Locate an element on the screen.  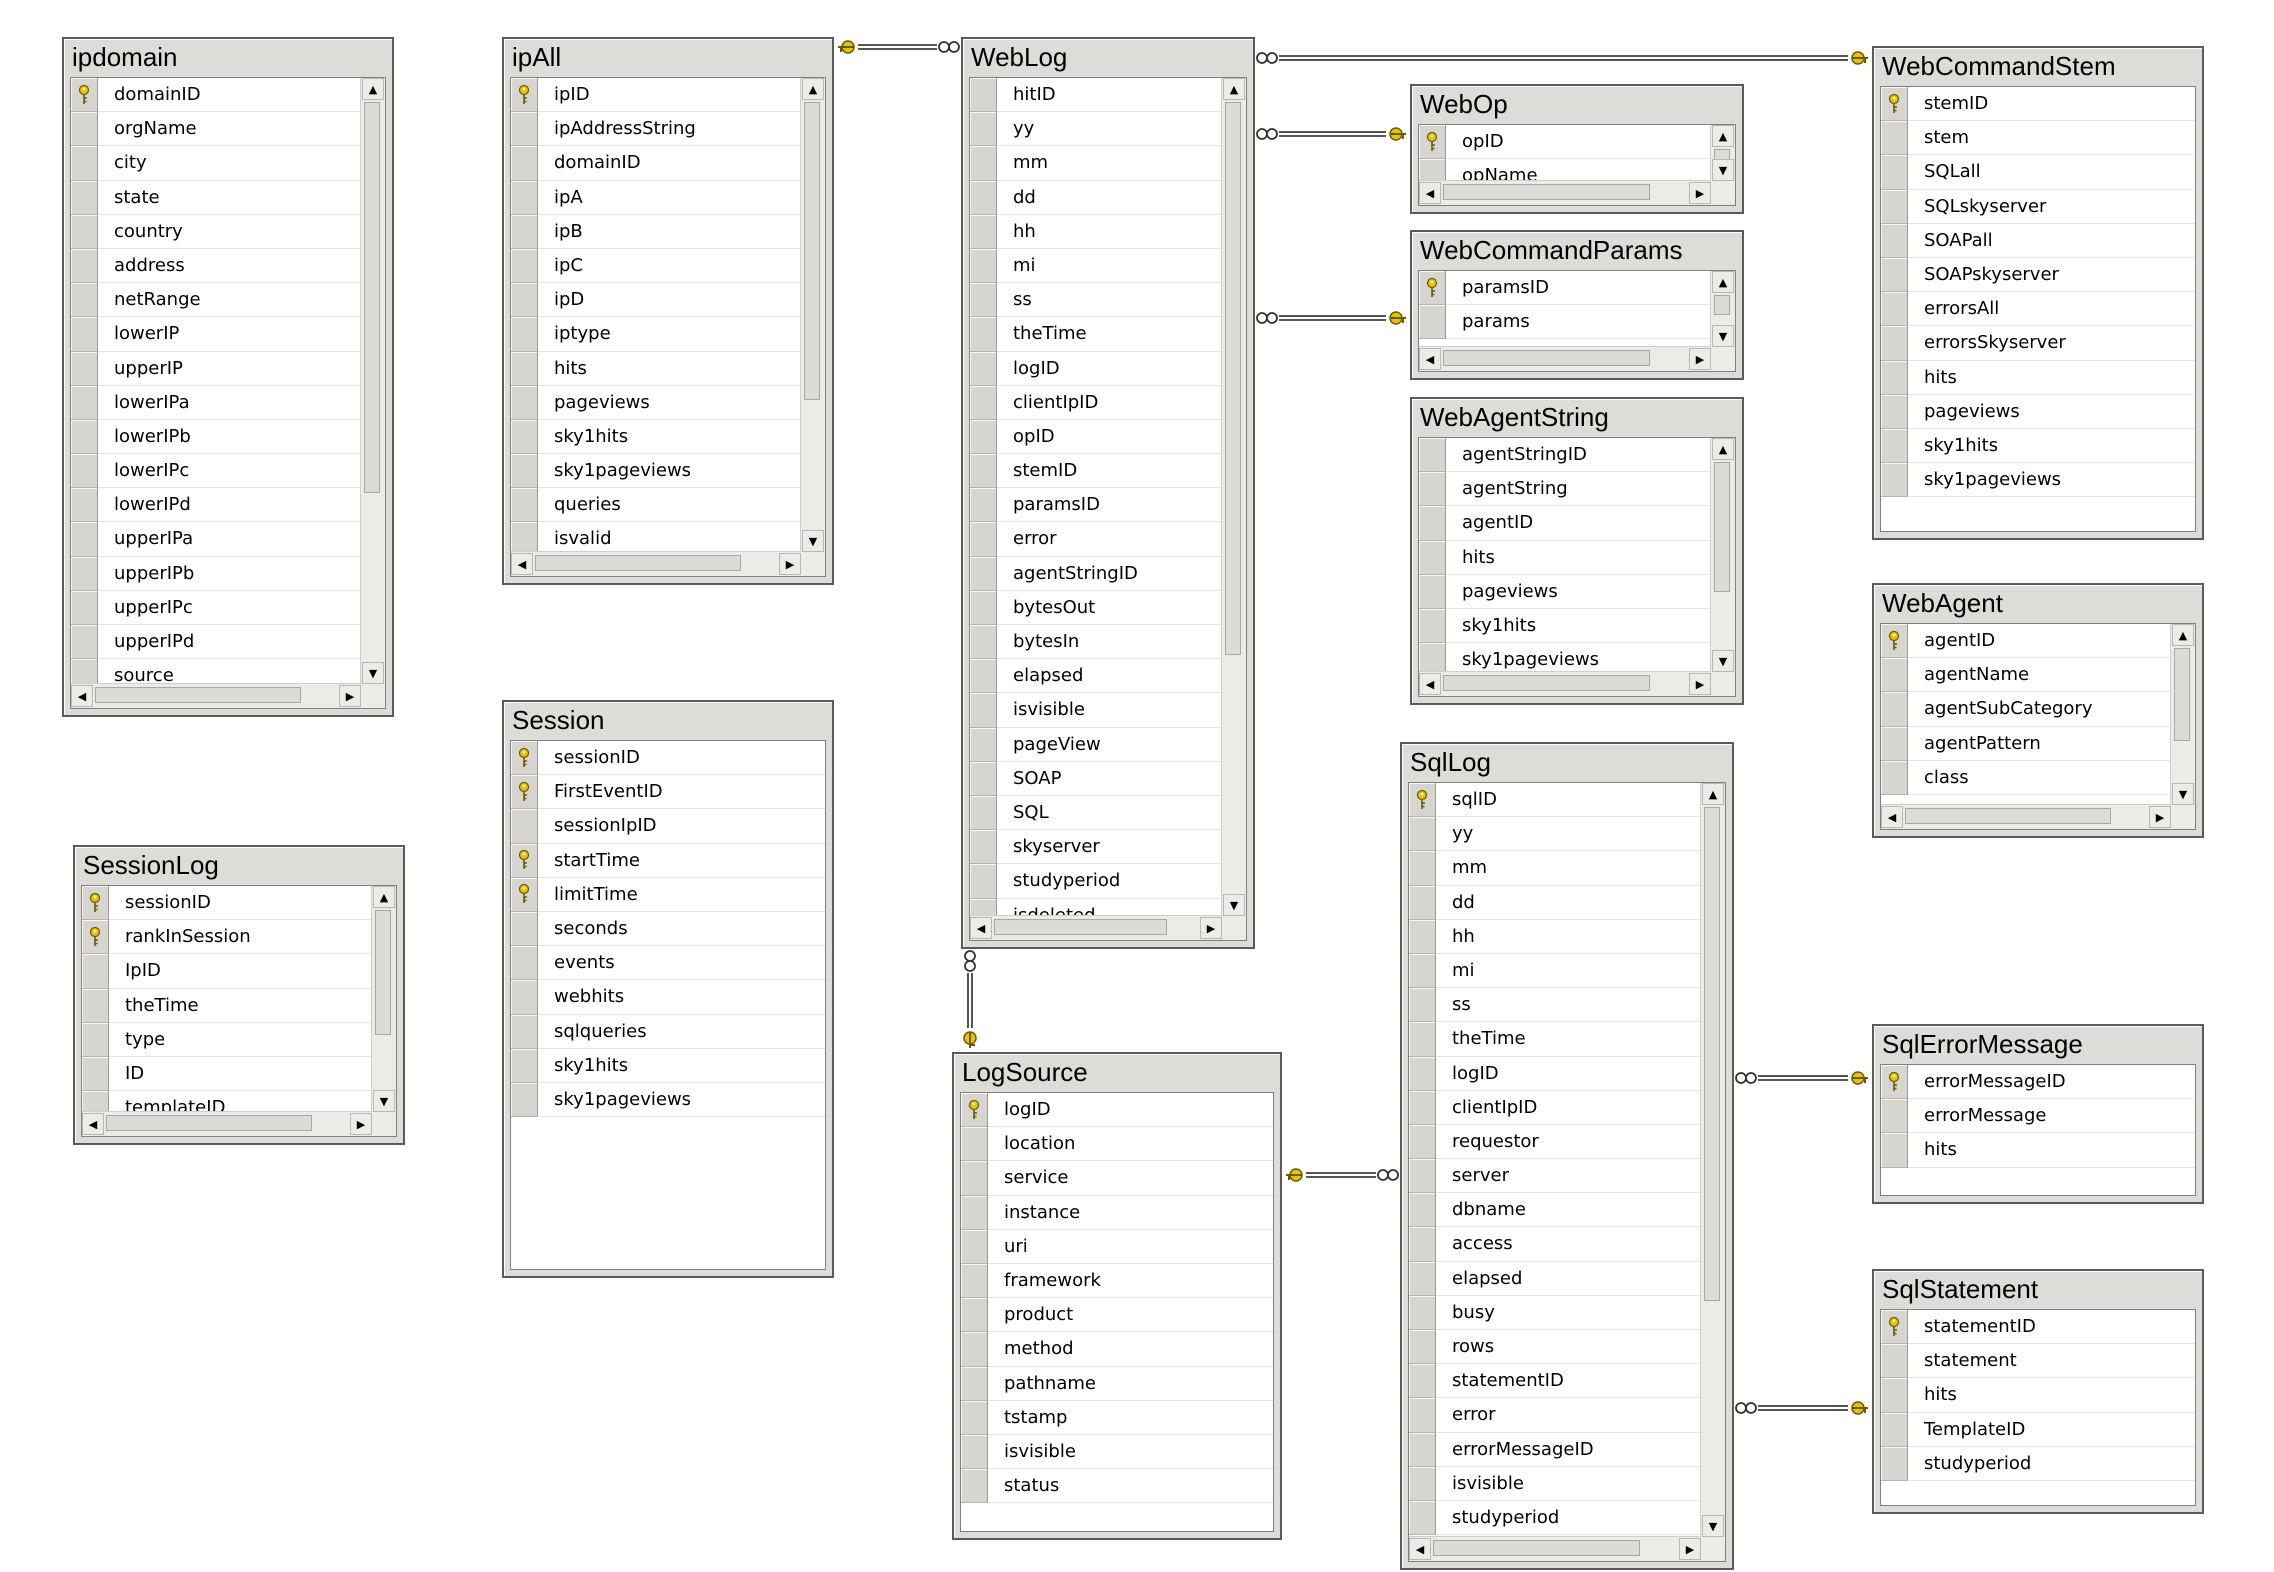
column-row: service is located at coordinates (1117, 1178).